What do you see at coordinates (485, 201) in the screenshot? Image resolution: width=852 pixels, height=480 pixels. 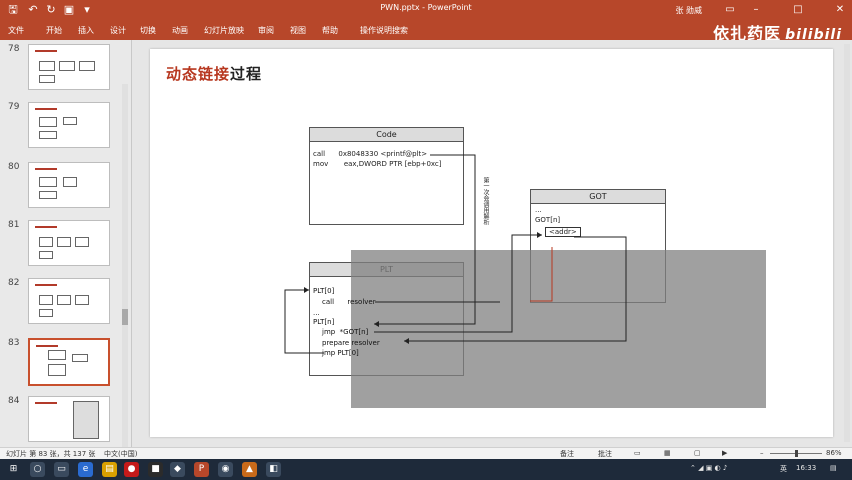 I see `first-call-note: 第一次会调用解析` at bounding box center [485, 201].